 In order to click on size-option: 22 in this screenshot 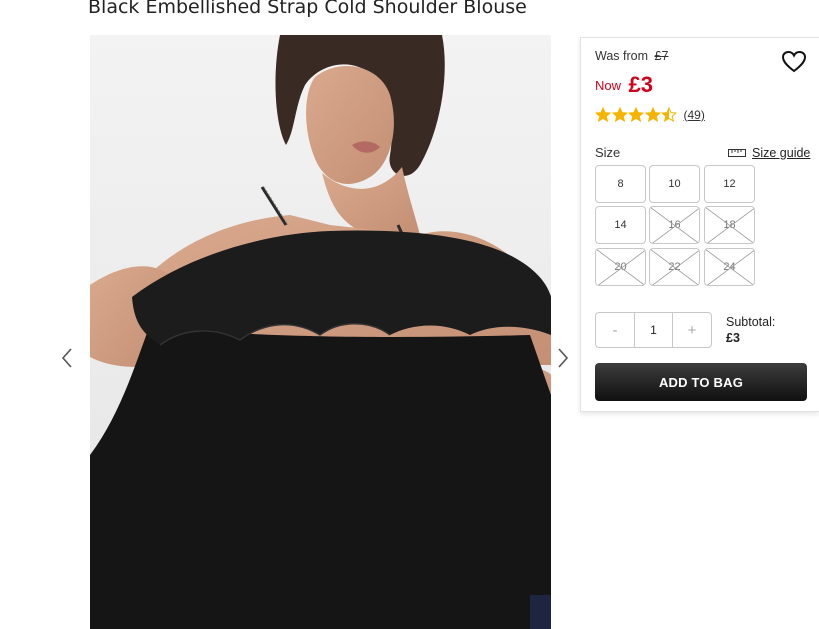, I will do `click(674, 267)`.